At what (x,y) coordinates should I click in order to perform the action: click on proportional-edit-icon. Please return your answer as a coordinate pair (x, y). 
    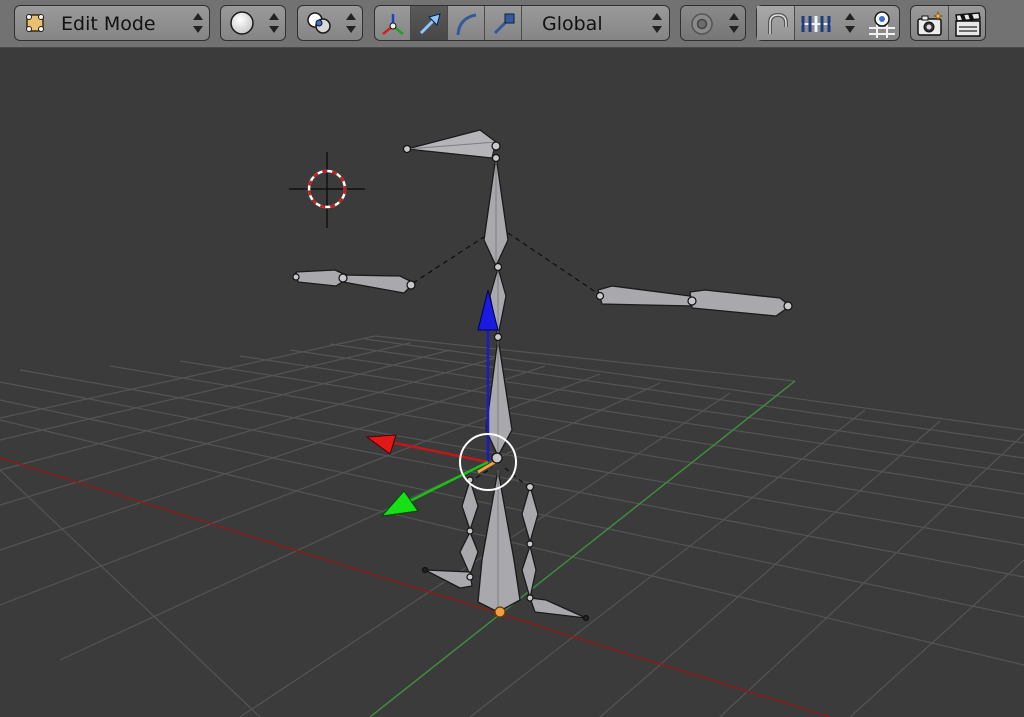
    Looking at the image, I should click on (702, 24).